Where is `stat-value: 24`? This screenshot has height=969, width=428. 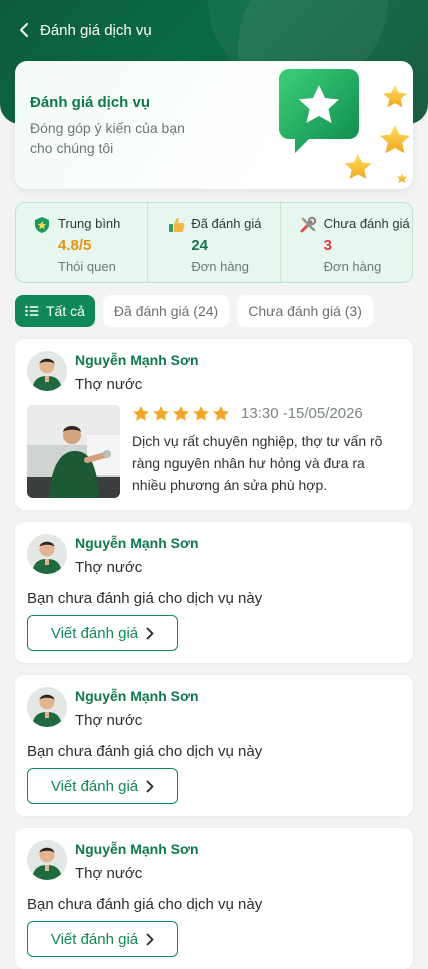
stat-value: 24 is located at coordinates (200, 245).